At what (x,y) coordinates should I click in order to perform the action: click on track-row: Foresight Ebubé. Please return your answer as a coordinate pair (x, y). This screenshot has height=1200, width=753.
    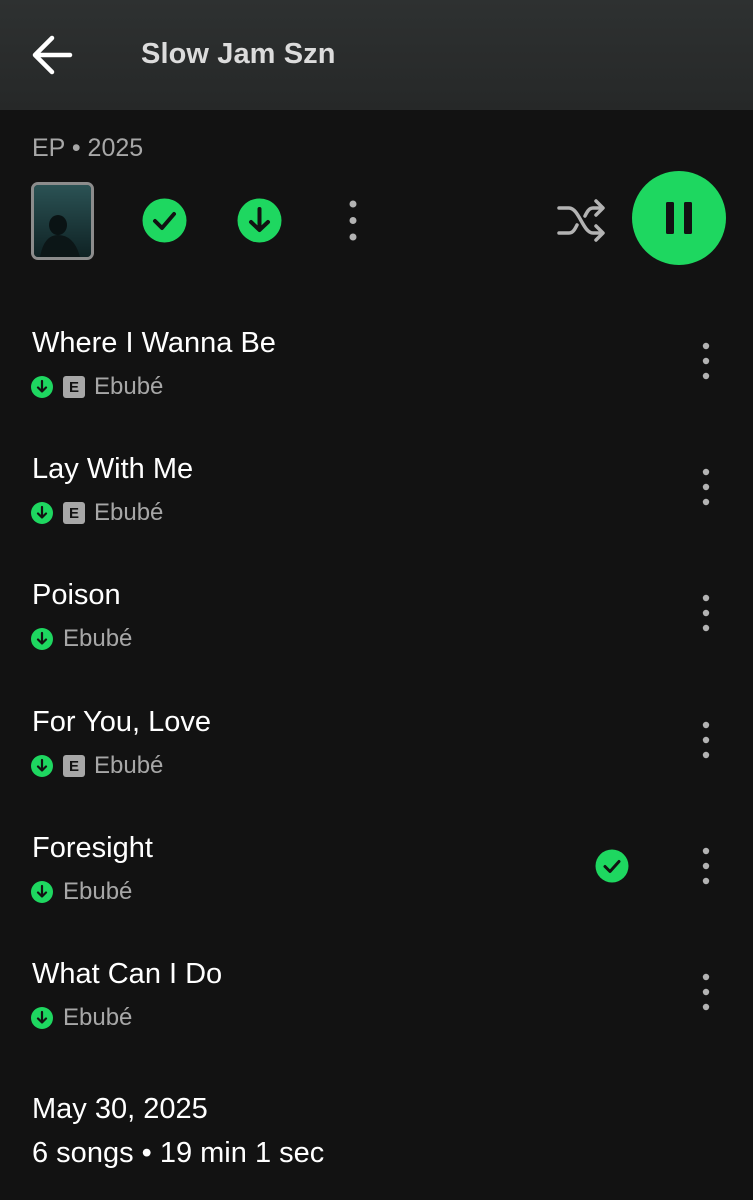
    Looking at the image, I should click on (376, 895).